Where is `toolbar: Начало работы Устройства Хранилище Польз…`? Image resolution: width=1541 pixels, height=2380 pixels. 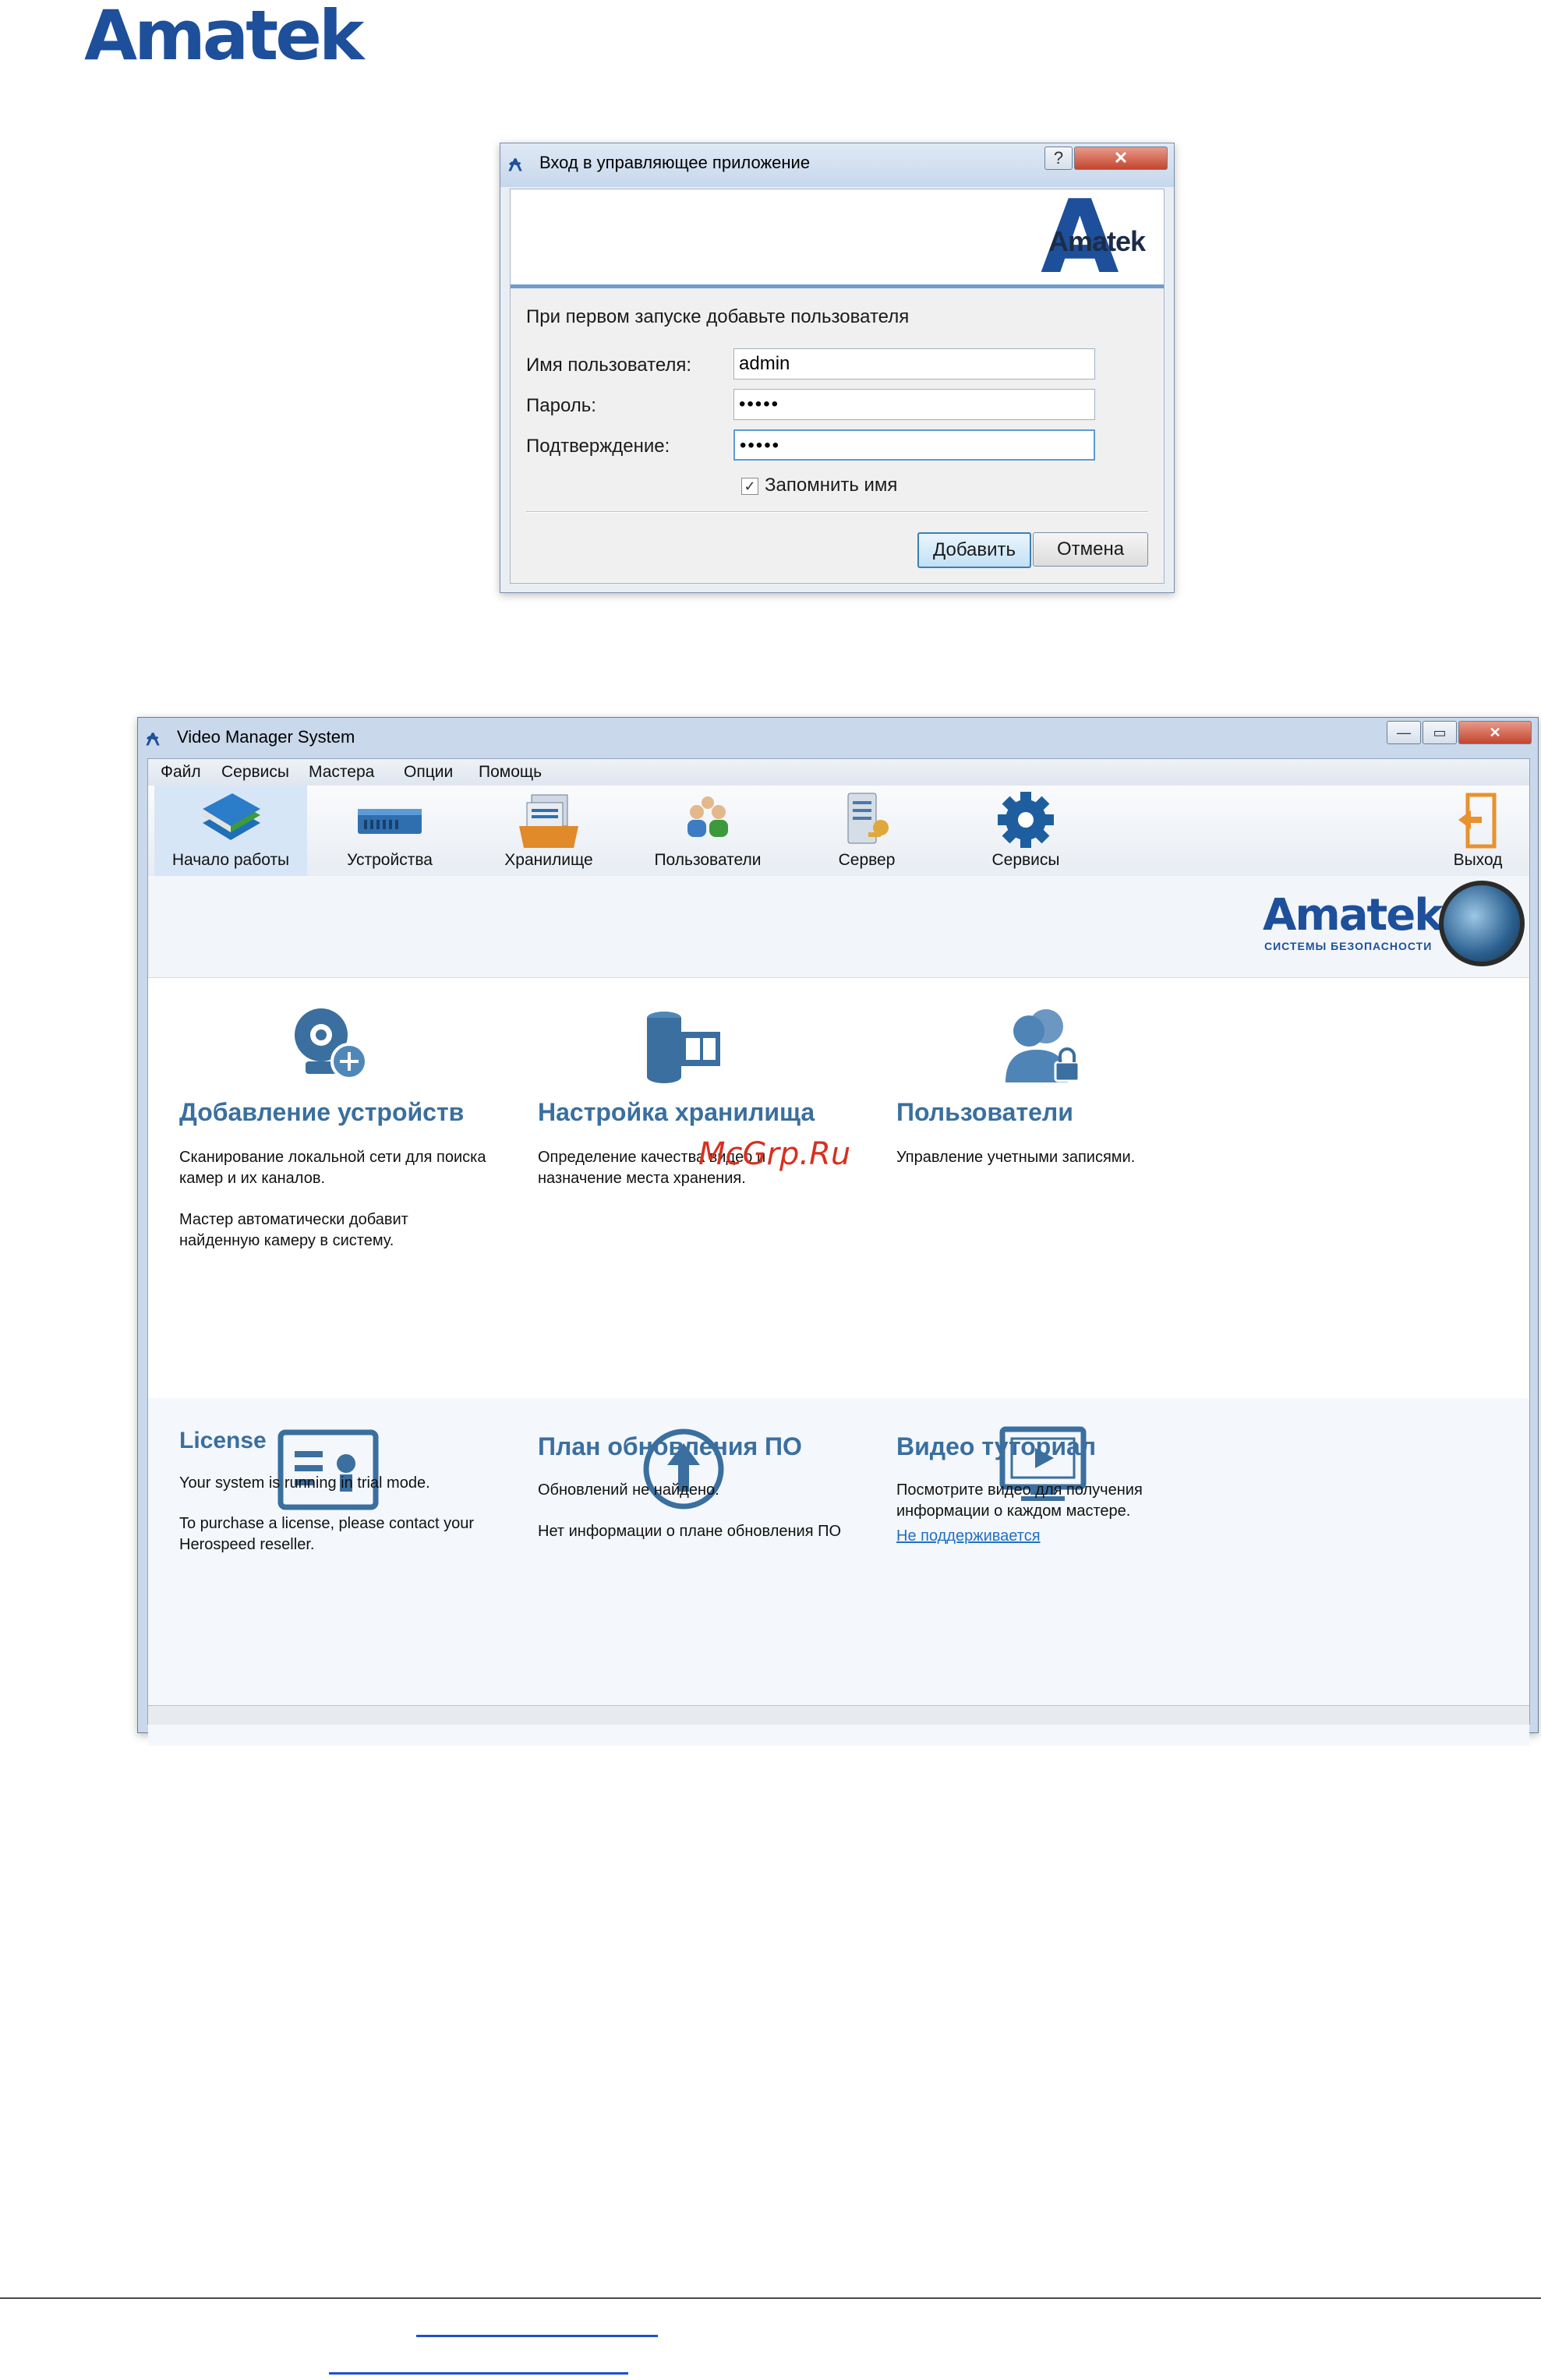
toolbar: Начало работы Устройства Хранилище Польз… is located at coordinates (838, 832).